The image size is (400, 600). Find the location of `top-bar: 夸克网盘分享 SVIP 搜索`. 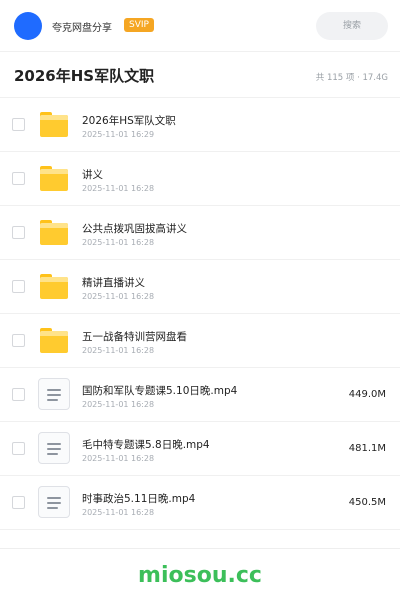

top-bar: 夸克网盘分享 SVIP 搜索 is located at coordinates (200, 26).